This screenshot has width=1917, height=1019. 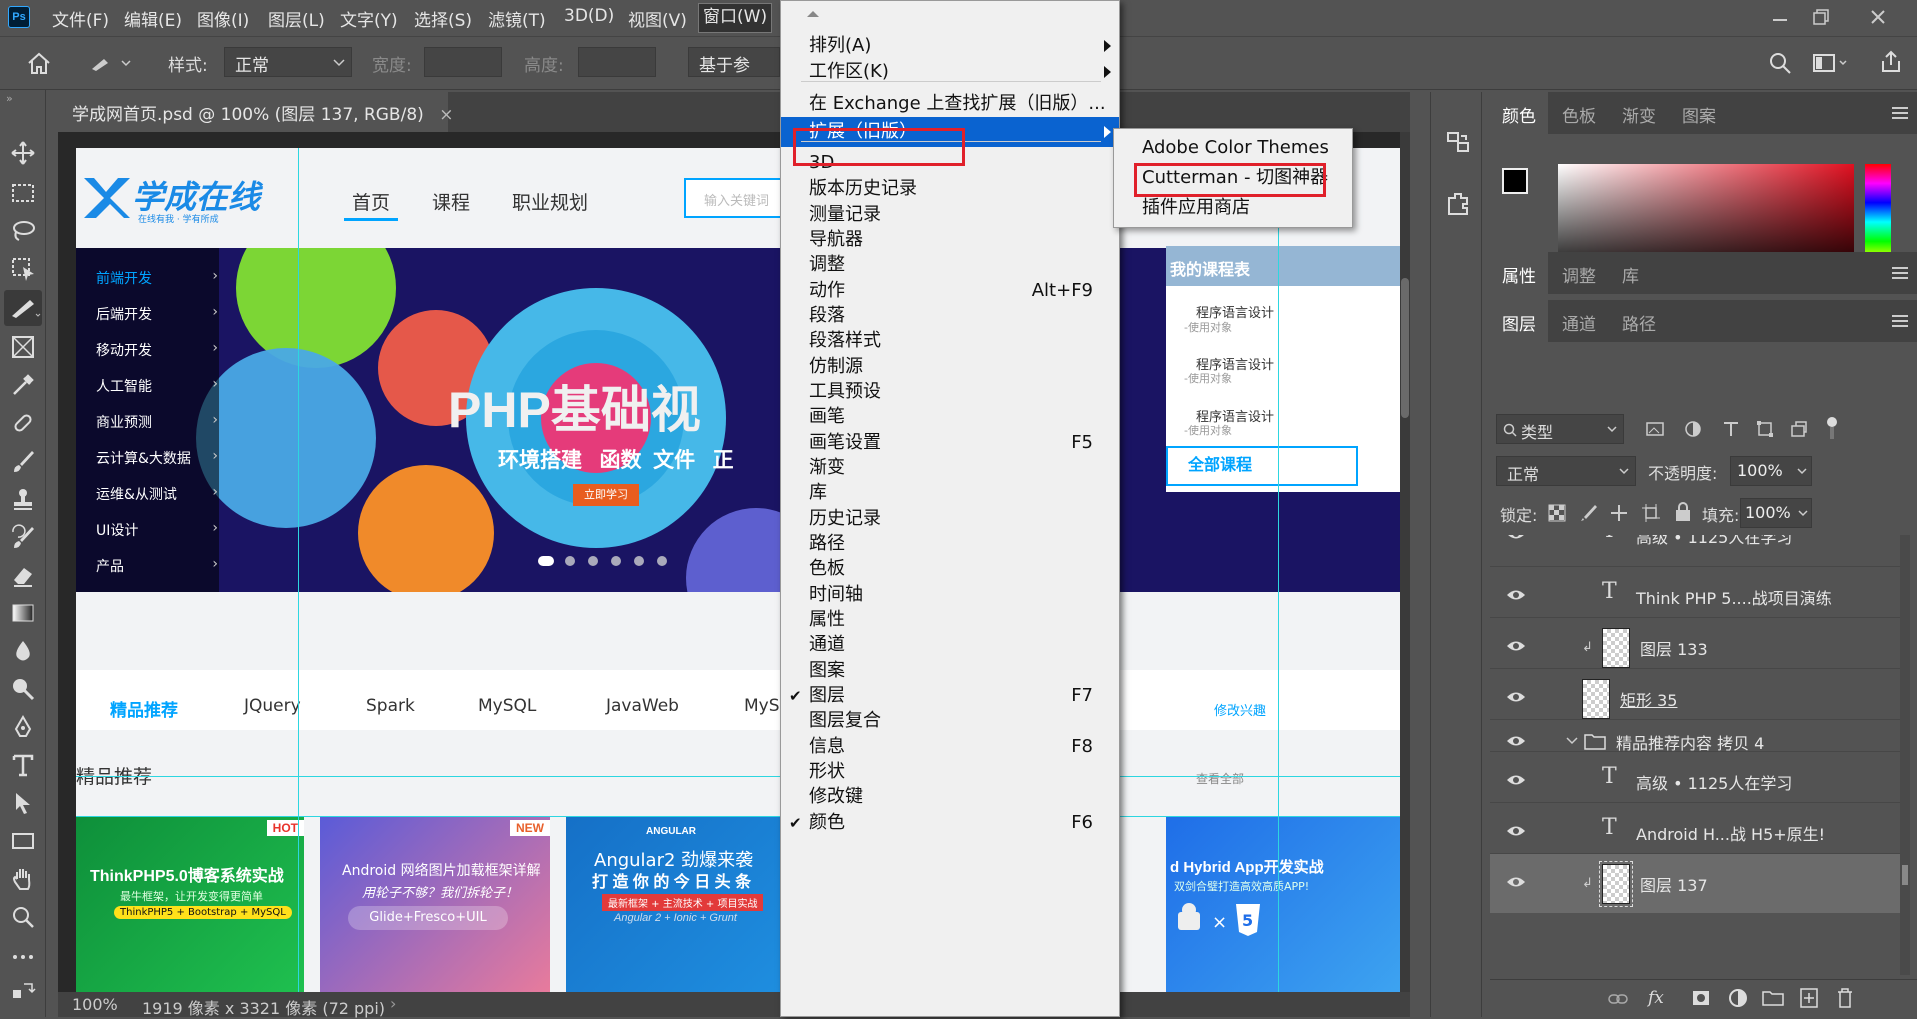 I want to click on category-item: 商业预测 ›, so click(x=157, y=422).